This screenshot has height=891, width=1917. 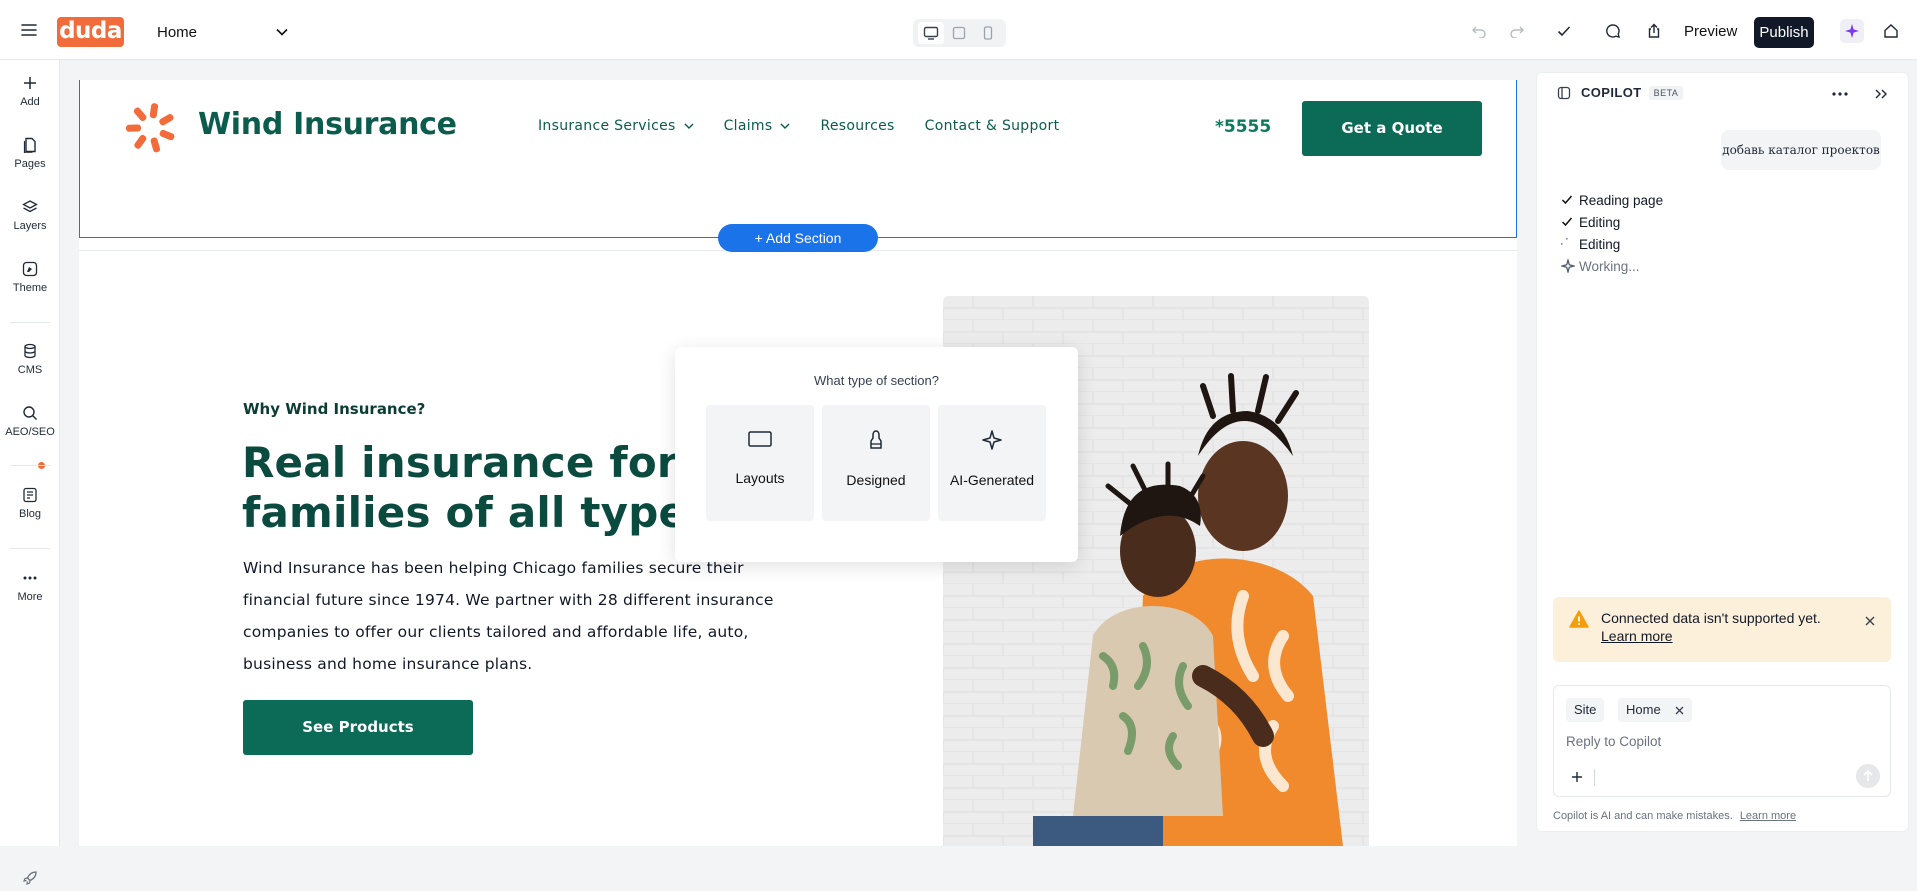 I want to click on pages-icon, so click(x=30, y=145).